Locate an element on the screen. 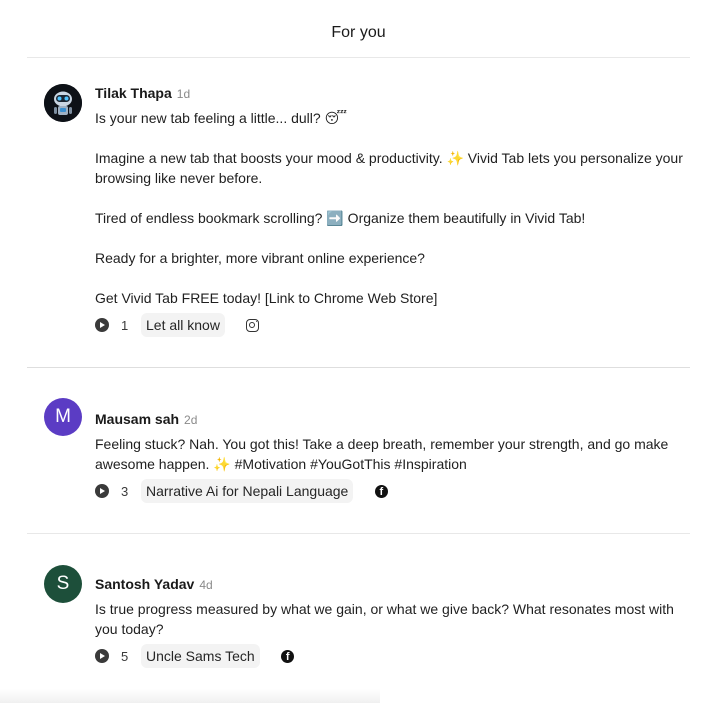  post-actions: 1 Let all know is located at coordinates (392, 325).